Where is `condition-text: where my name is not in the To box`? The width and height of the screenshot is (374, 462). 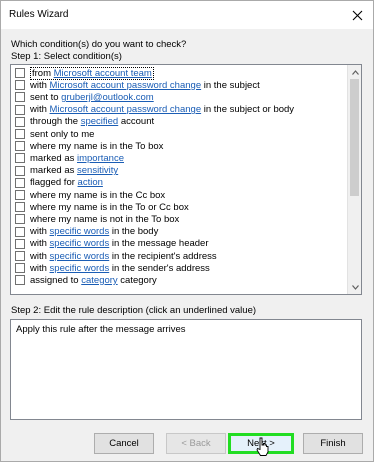
condition-text: where my name is not in the To box is located at coordinates (105, 219).